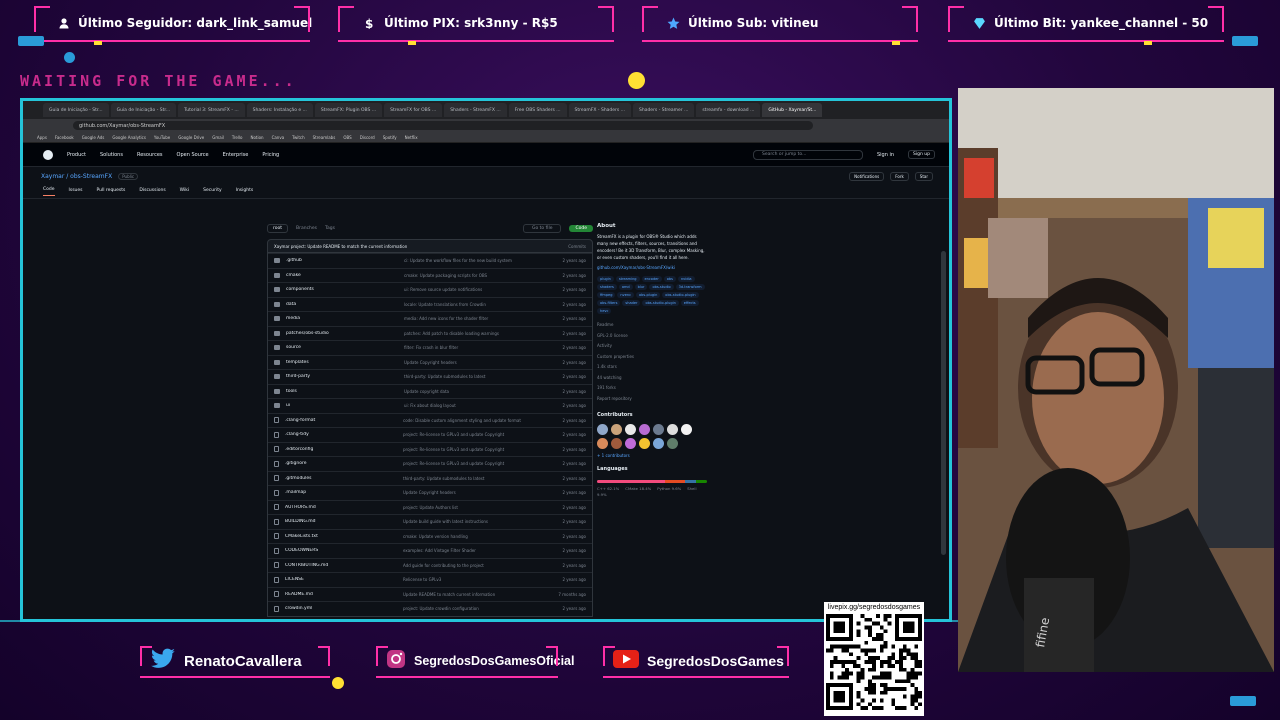 Image resolution: width=1280 pixels, height=720 pixels. What do you see at coordinates (236, 155) in the screenshot?
I see `nav-enterprise: Enterprise` at bounding box center [236, 155].